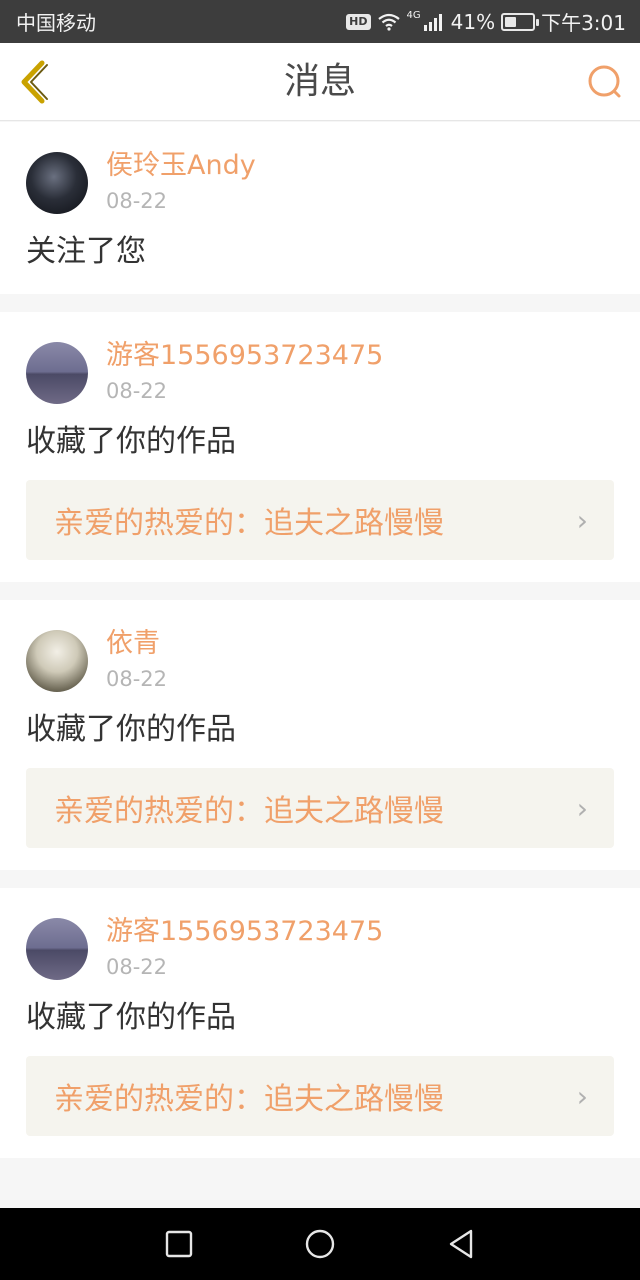 This screenshot has width=640, height=1280. Describe the element at coordinates (136, 644) in the screenshot. I see `user-name: 依青` at that location.